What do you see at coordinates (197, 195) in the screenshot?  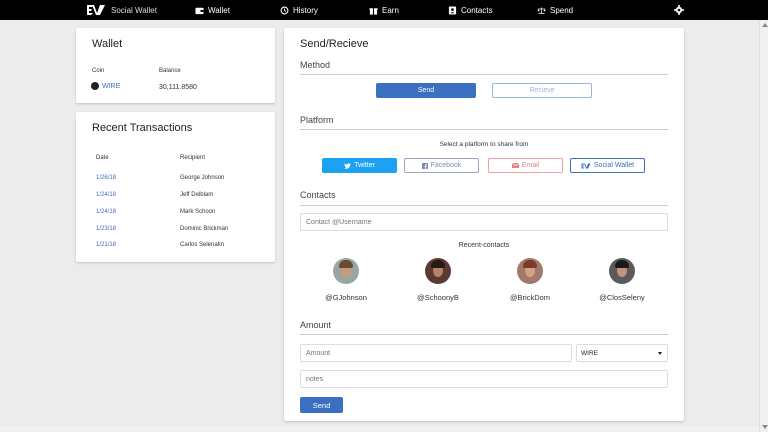 I see `tx-recipient: Jeff Delblam` at bounding box center [197, 195].